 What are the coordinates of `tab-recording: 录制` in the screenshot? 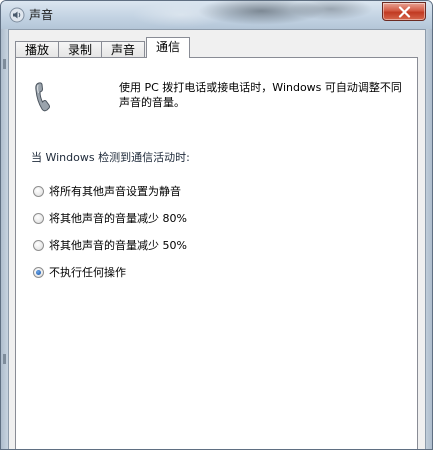 It's located at (80, 49).